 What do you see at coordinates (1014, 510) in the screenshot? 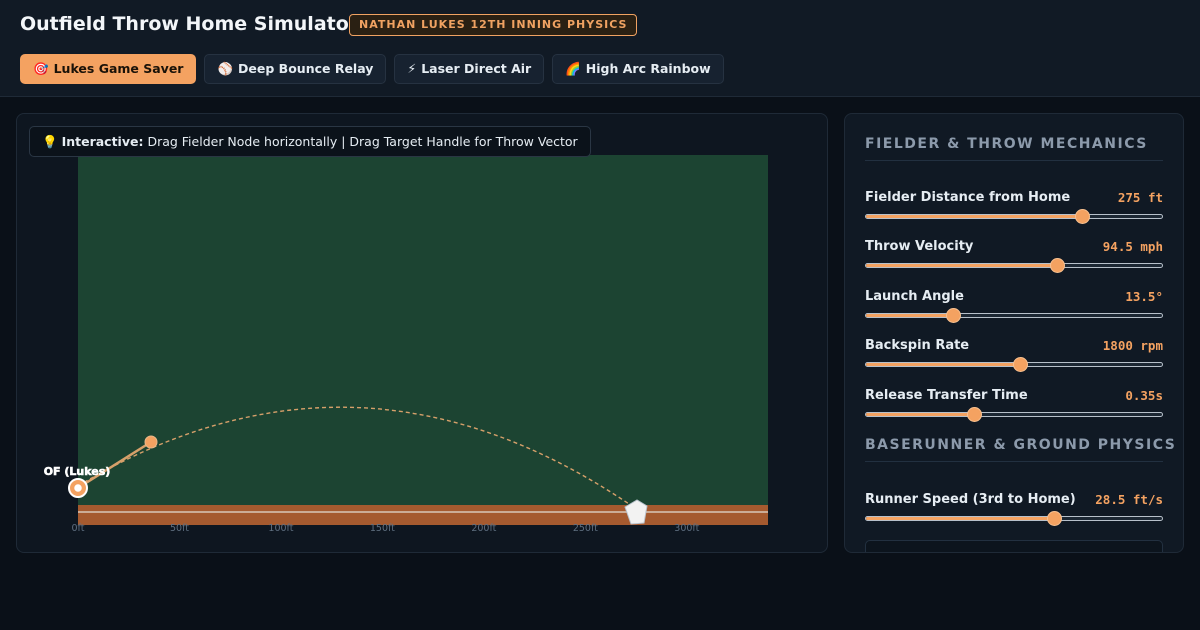
I see `control-runner-speed: Runner Speed (3rd to Home) 28.5 ft/s` at bounding box center [1014, 510].